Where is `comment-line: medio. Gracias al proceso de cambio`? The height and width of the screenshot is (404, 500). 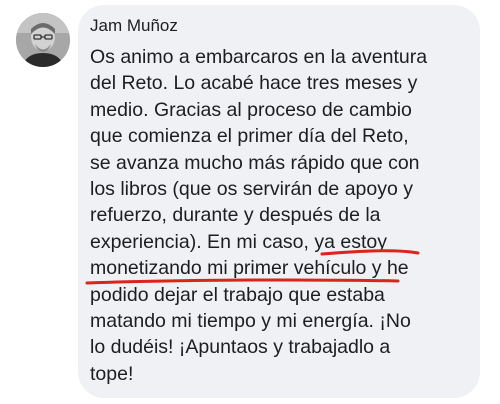
comment-line: medio. Gracias al proceso de cambio is located at coordinates (251, 109).